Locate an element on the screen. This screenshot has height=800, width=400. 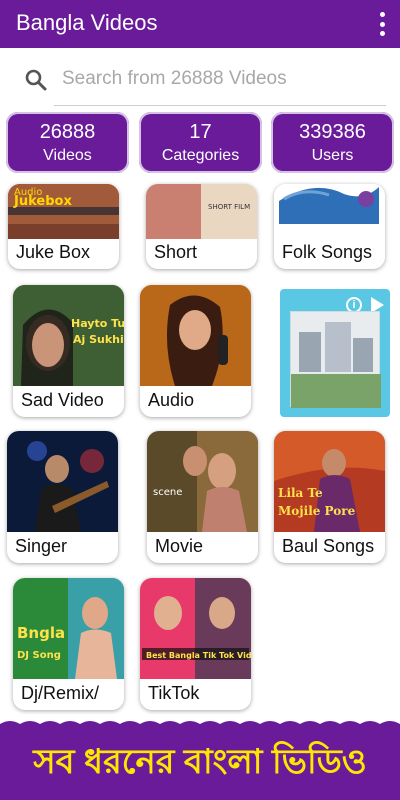
svg-text: Bngla is located at coordinates (41, 633).